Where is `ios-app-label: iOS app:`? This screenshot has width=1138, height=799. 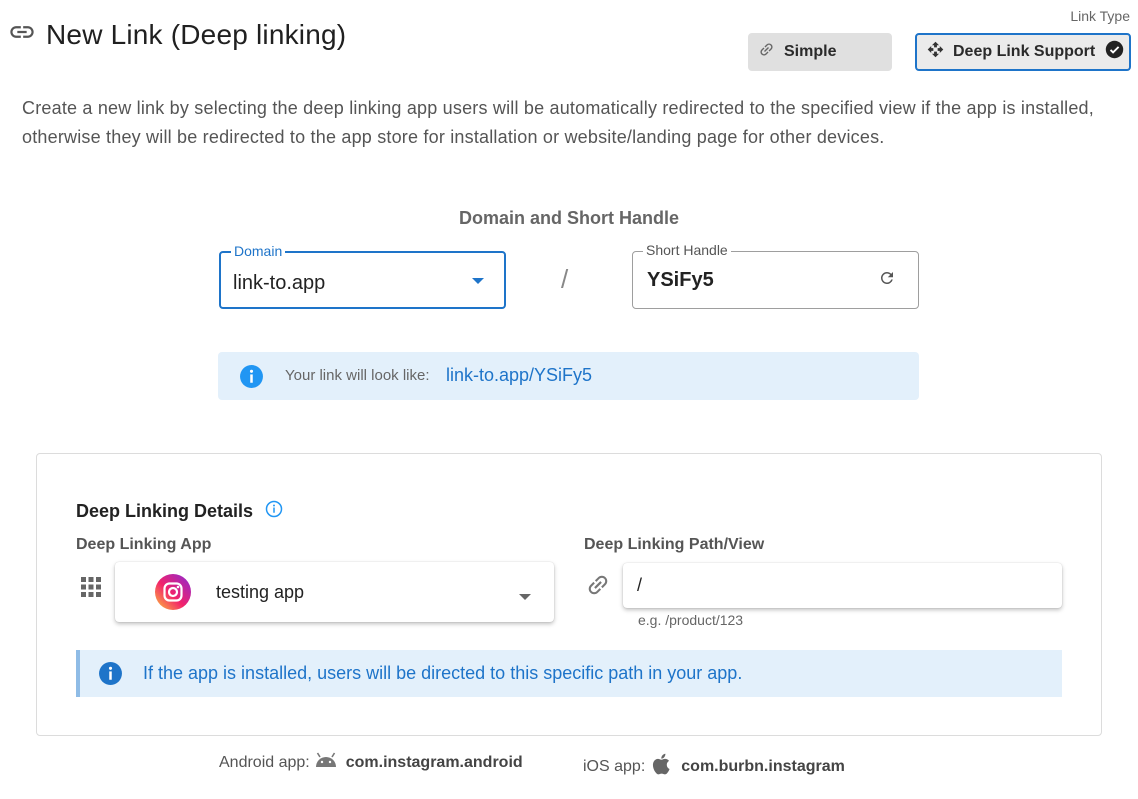
ios-app-label: iOS app: is located at coordinates (614, 766).